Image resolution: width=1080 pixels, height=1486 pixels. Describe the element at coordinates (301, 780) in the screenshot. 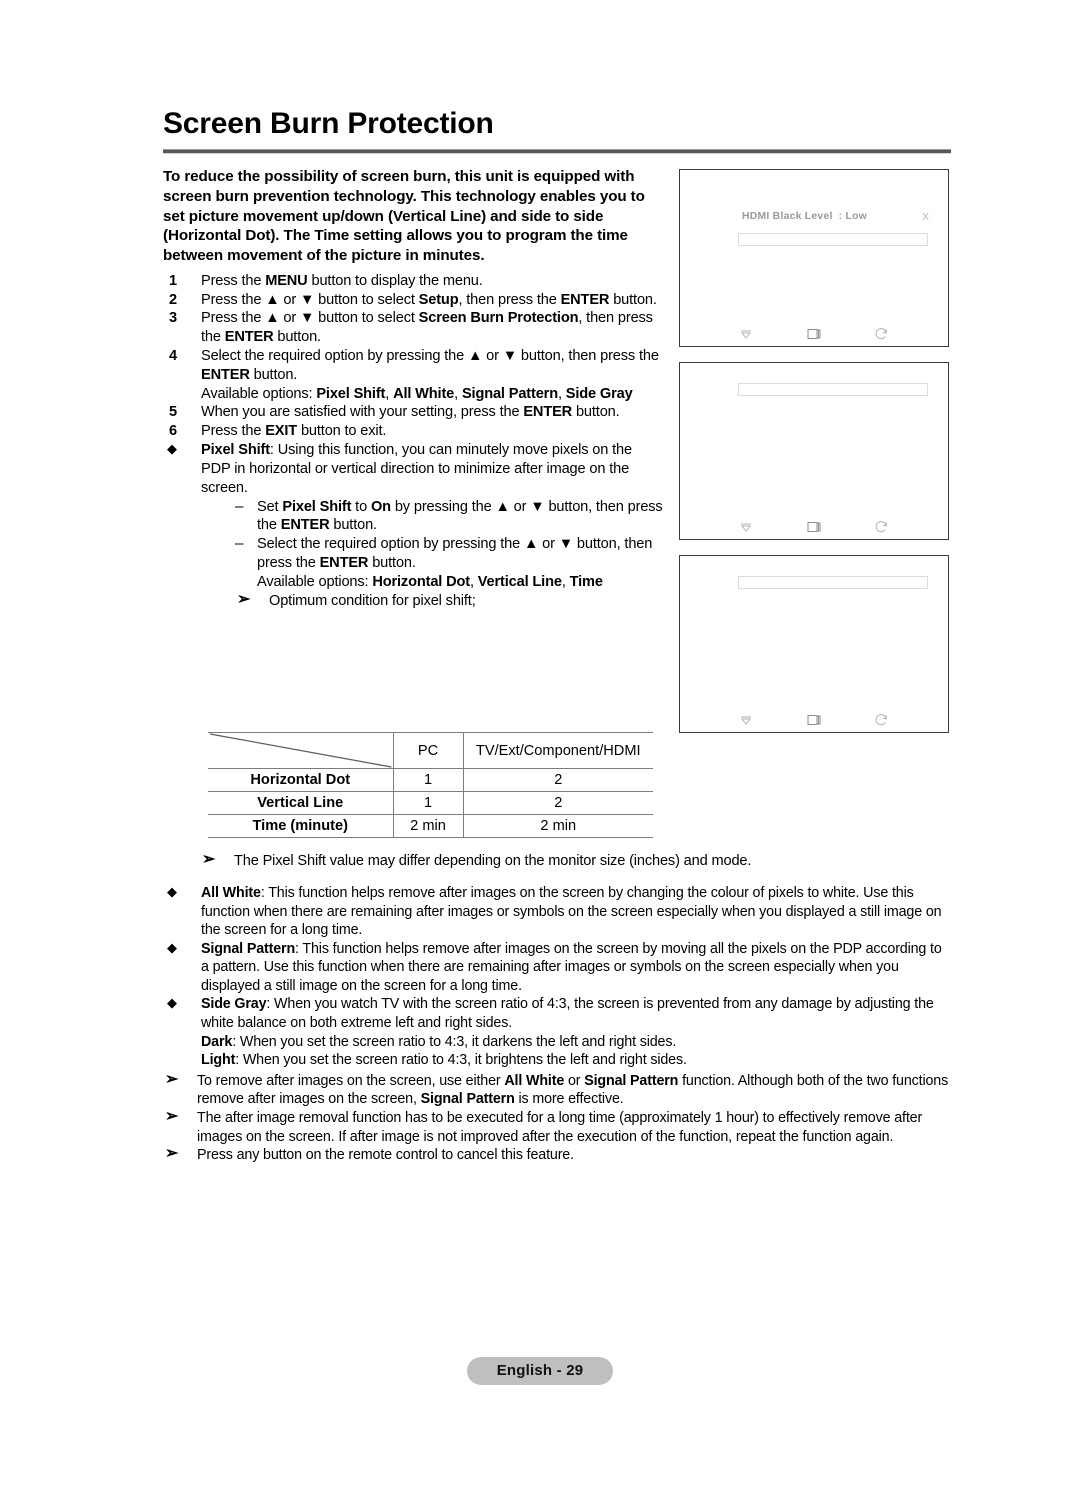

I see `table-row-label: Horizontal Dot` at that location.